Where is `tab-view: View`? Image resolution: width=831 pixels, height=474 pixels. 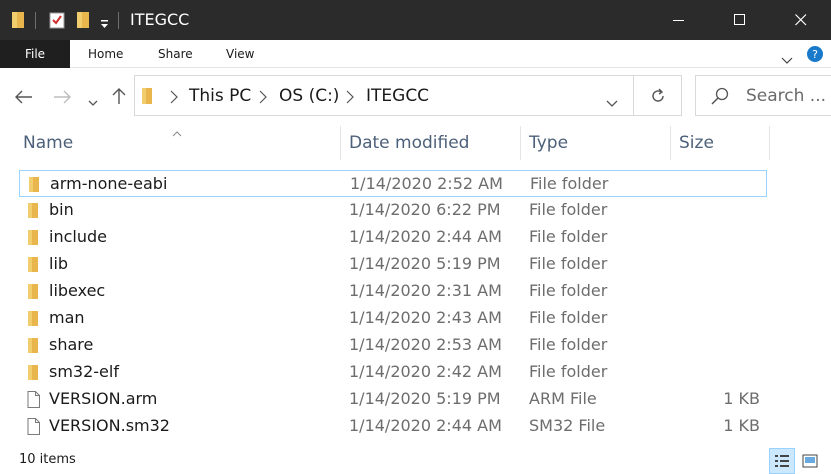 tab-view: View is located at coordinates (240, 54).